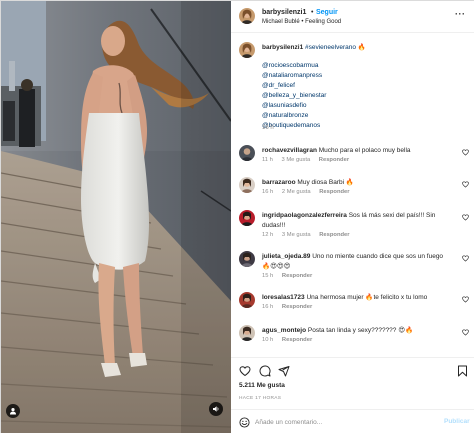 This screenshot has width=474, height=433. I want to click on caption-avatar, so click(247, 50).